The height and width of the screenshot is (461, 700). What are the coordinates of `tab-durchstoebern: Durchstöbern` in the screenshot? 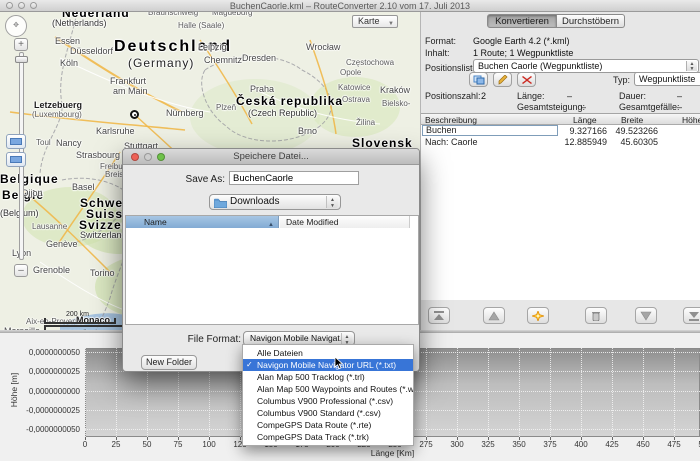 It's located at (591, 21).